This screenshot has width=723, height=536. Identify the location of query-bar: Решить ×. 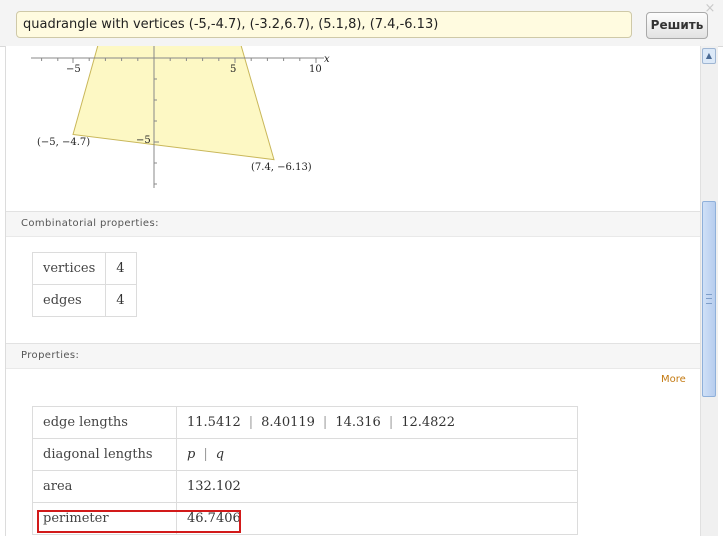
(361, 23).